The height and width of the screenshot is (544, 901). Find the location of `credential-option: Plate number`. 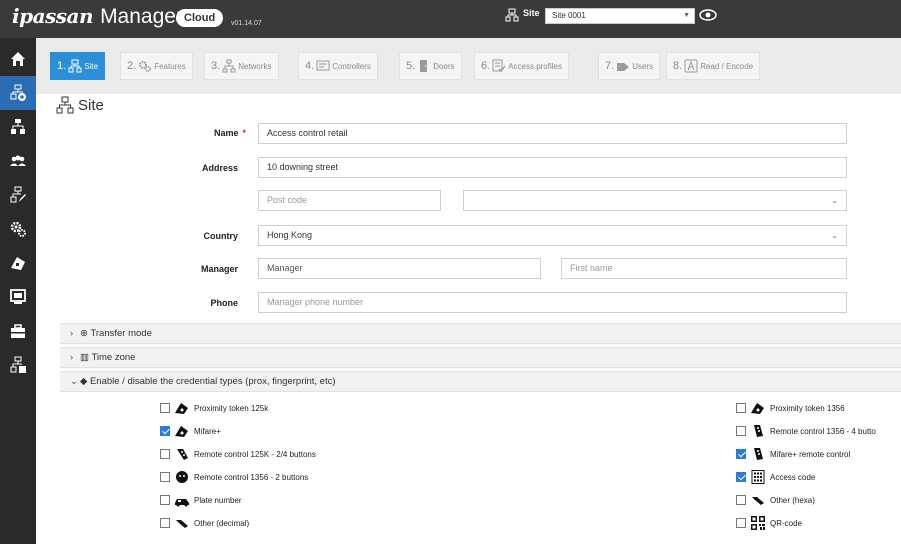

credential-option: Plate number is located at coordinates (201, 500).